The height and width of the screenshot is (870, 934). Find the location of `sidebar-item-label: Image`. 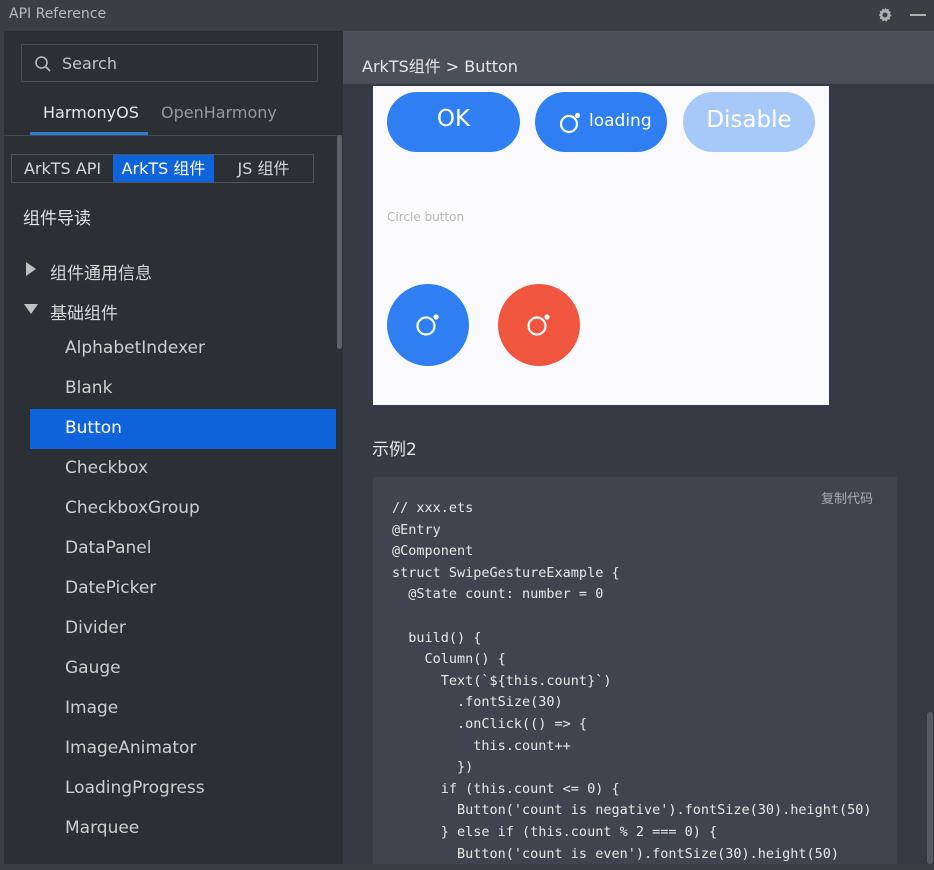

sidebar-item-label: Image is located at coordinates (92, 708).